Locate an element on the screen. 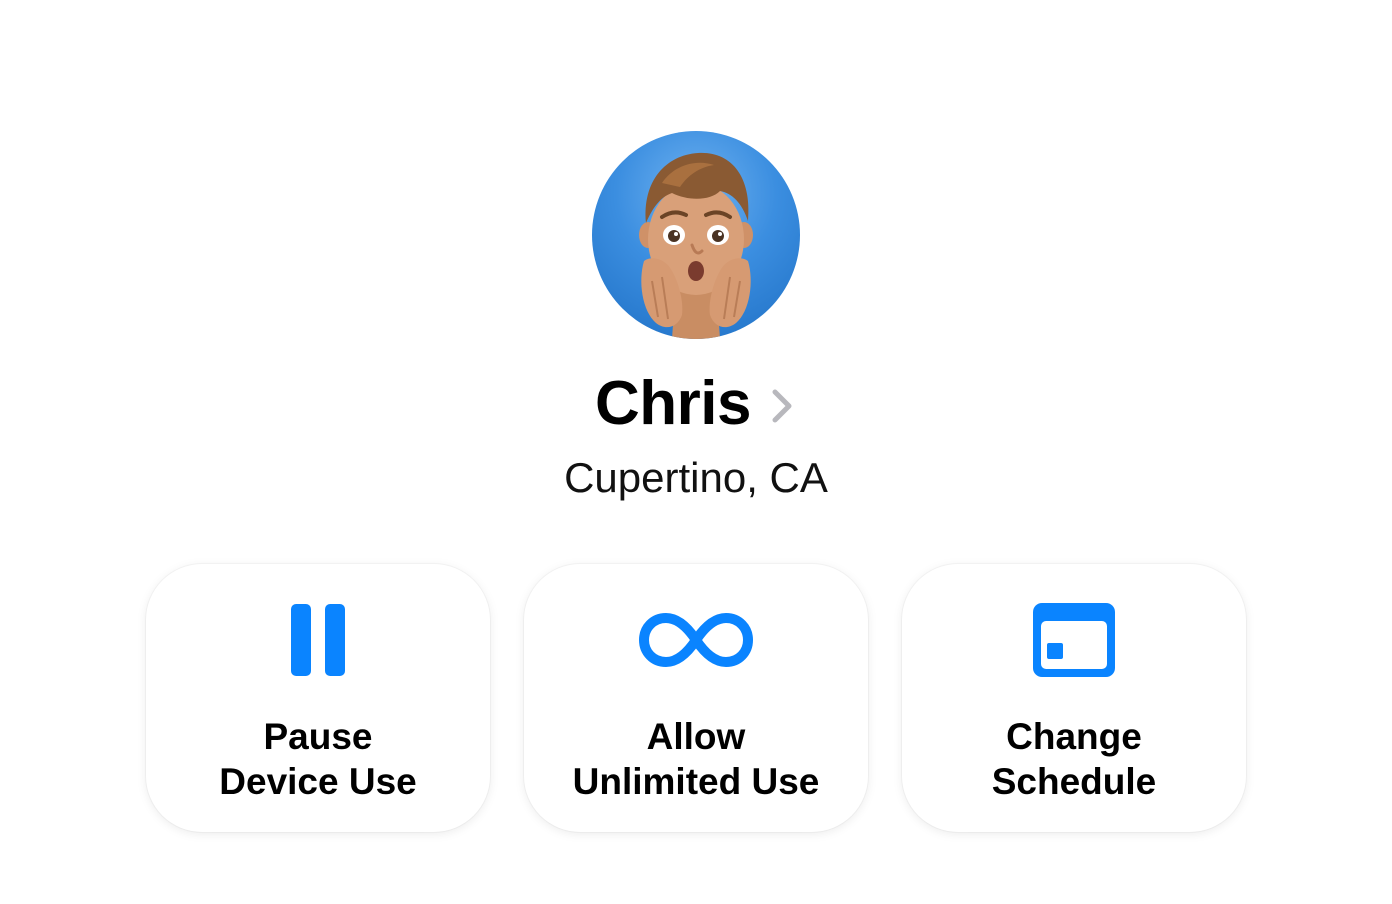 This screenshot has width=1392, height=904. pause-icon is located at coordinates (318, 640).